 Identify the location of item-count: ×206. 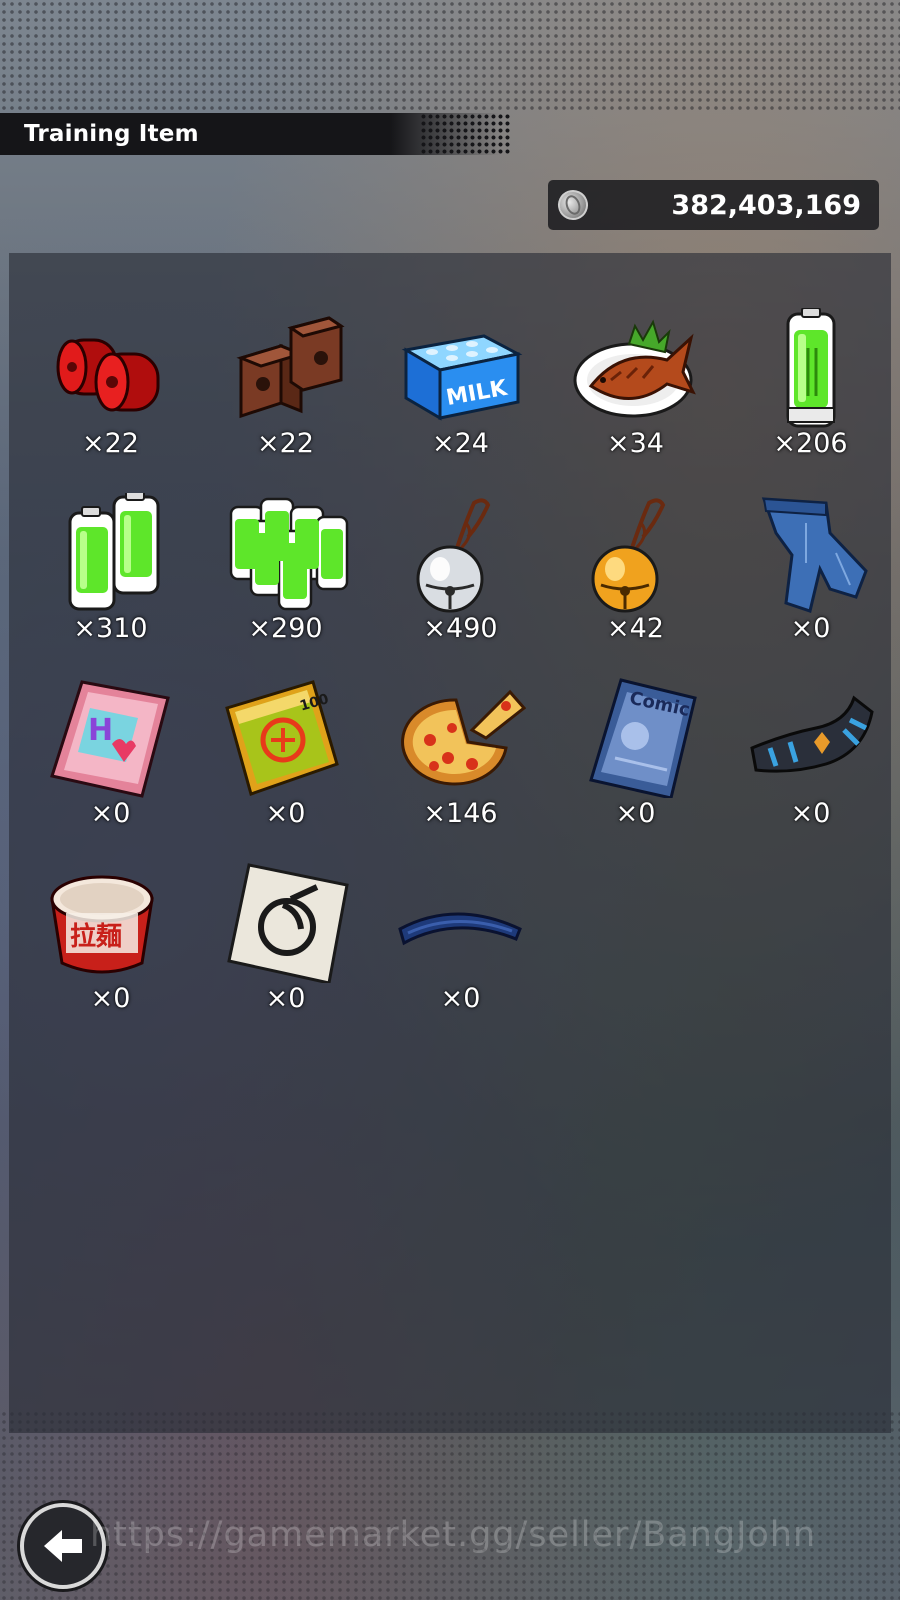
(810, 443).